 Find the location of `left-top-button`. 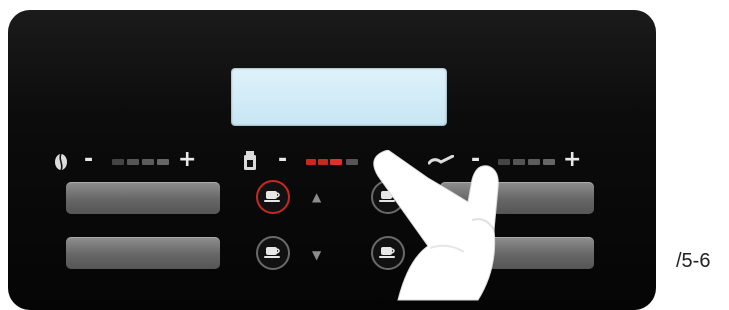

left-top-button is located at coordinates (143, 198).